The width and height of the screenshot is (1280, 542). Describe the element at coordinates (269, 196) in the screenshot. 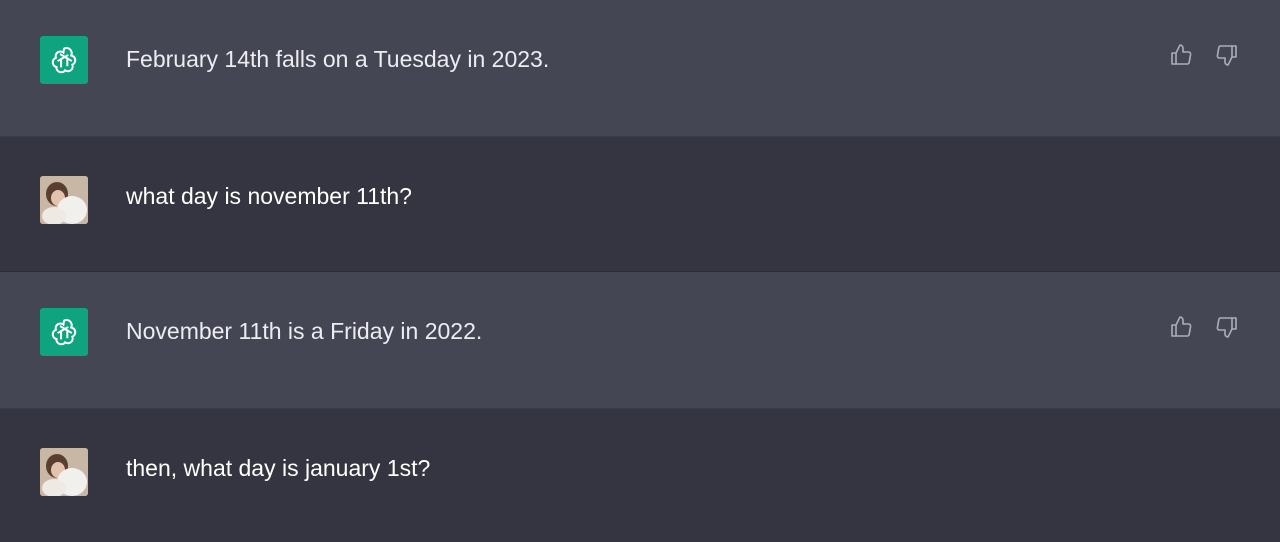

I see `message-text: what day is november 11th?` at that location.